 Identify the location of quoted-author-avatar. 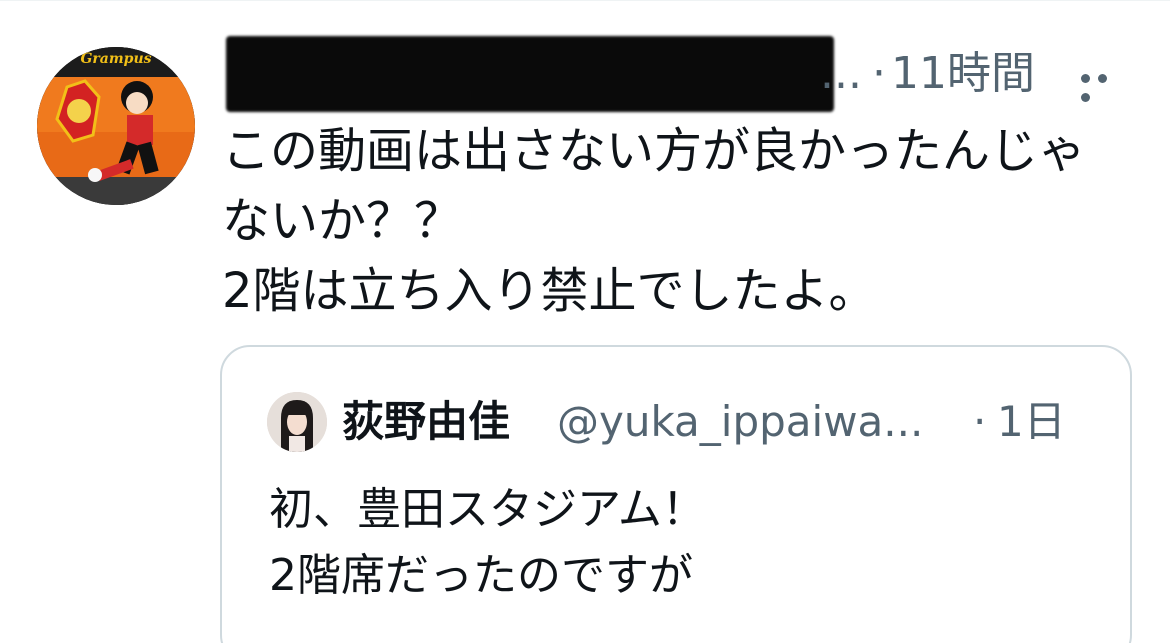
(297, 422).